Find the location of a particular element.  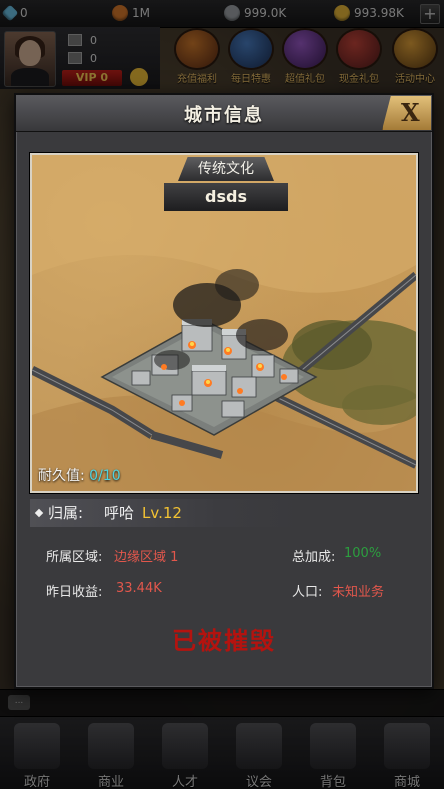

dialog-header: 城市信息 X is located at coordinates (224, 113).